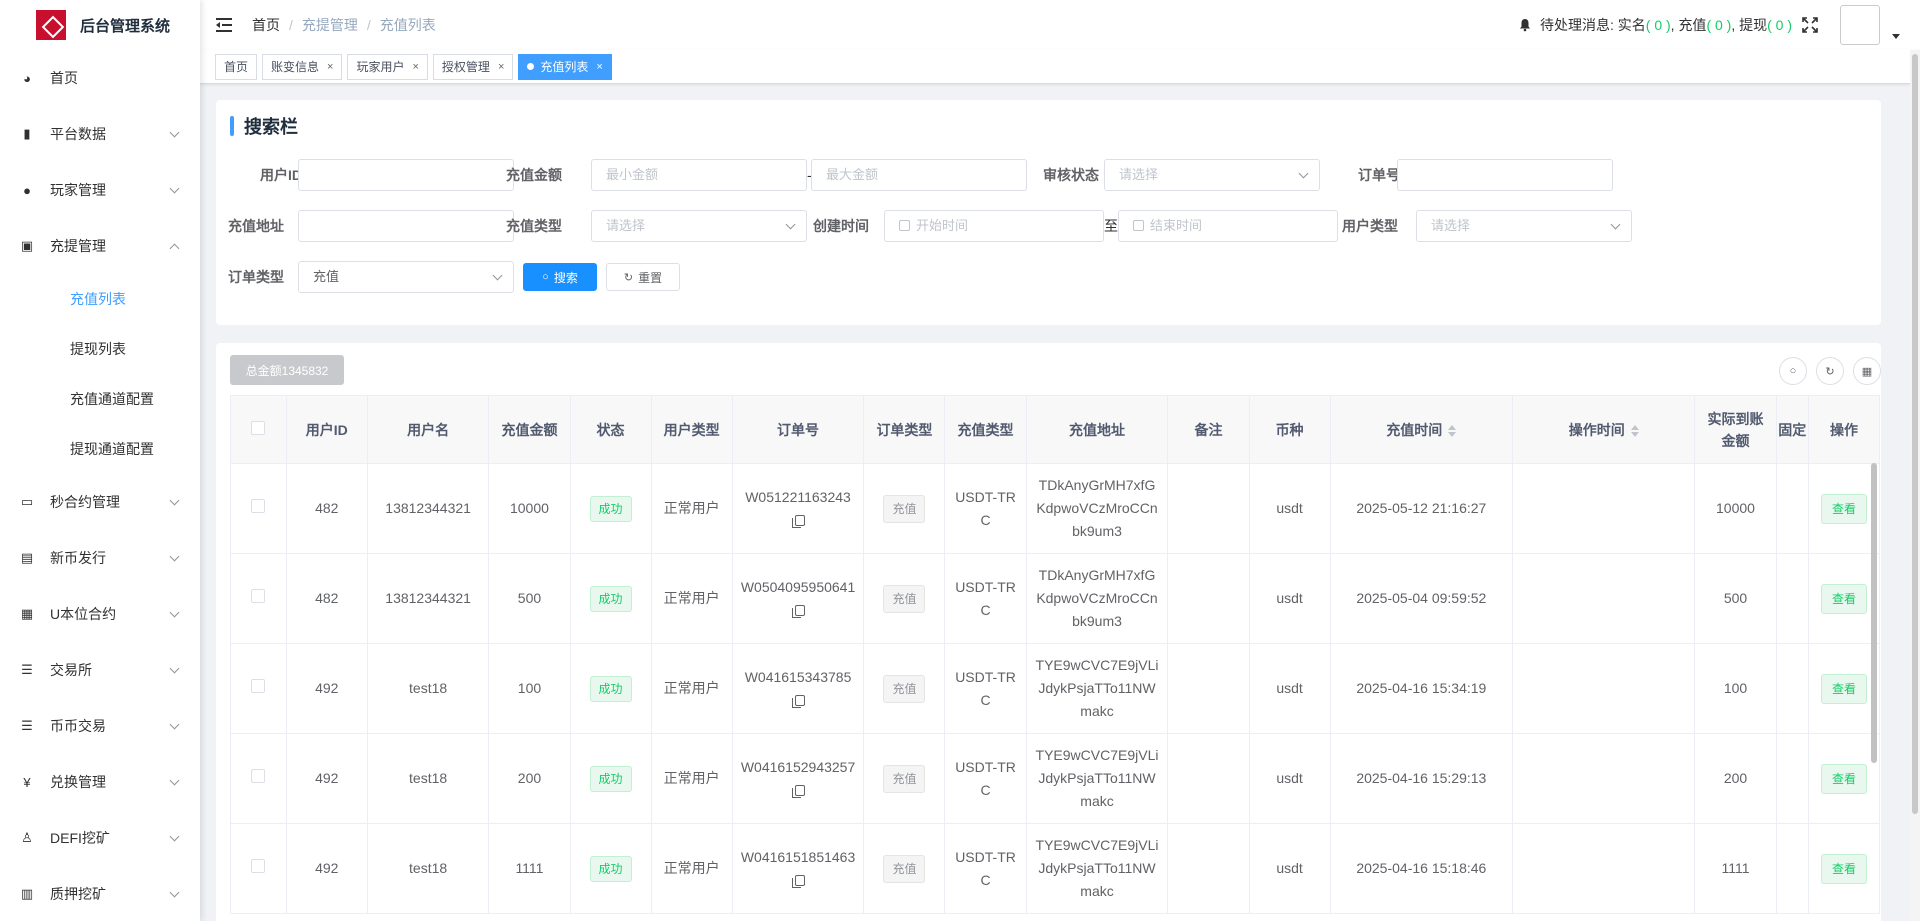 This screenshot has height=921, width=1920. Describe the element at coordinates (80, 838) in the screenshot. I see `sidebar-item-label: DEFI挖矿` at that location.